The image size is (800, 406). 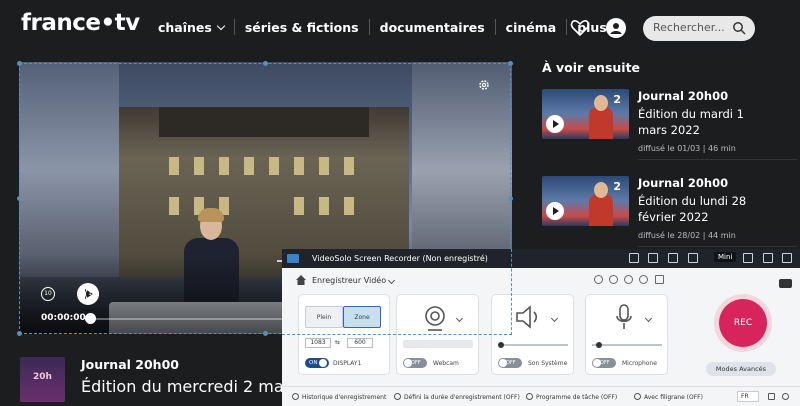 I want to click on mouse-icon, so click(x=643, y=279).